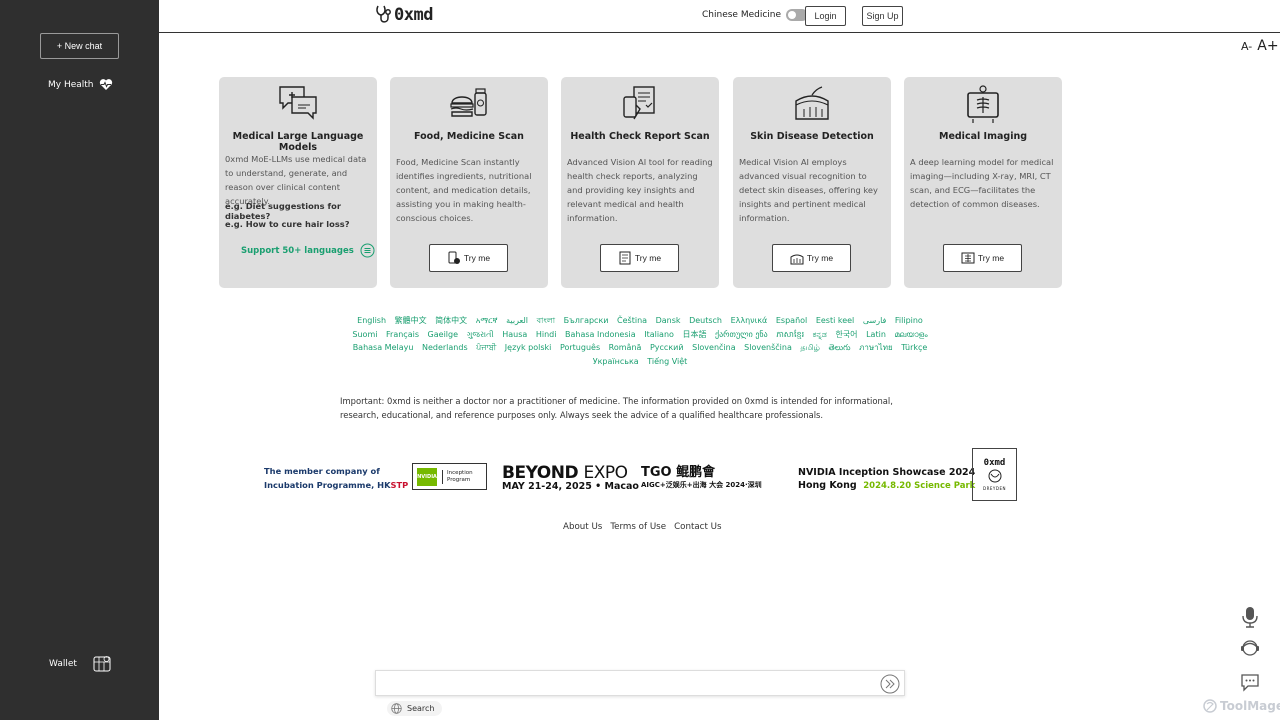 The width and height of the screenshot is (1280, 720). What do you see at coordinates (694, 335) in the screenshot?
I see `language-link: 日本語` at bounding box center [694, 335].